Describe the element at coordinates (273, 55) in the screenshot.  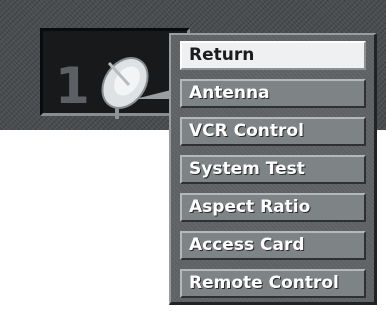
I see `menu-item-return: Return` at that location.